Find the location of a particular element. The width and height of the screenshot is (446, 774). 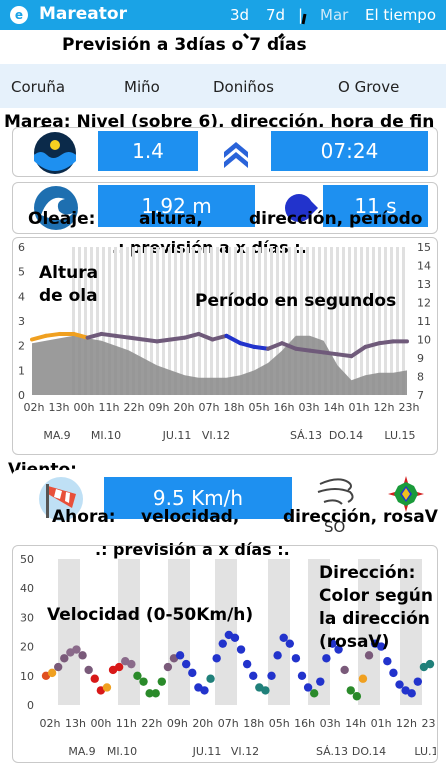

y-right-tick: 14 is located at coordinates (424, 266).